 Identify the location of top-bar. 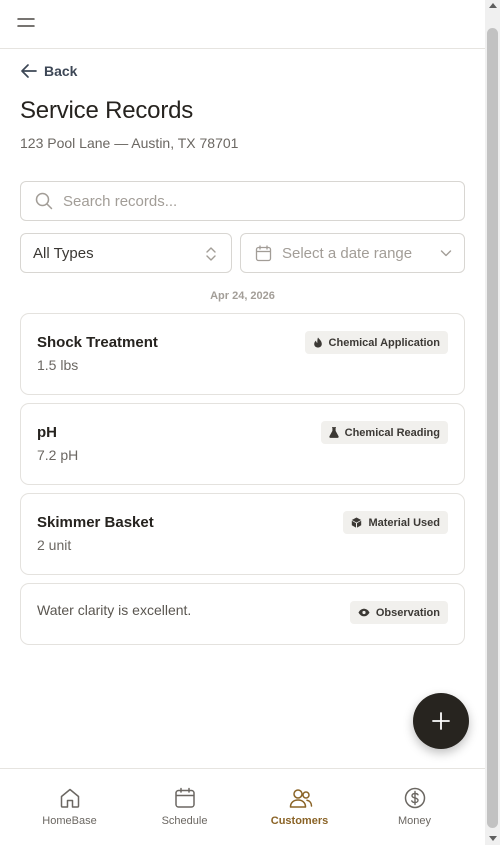
(242, 24).